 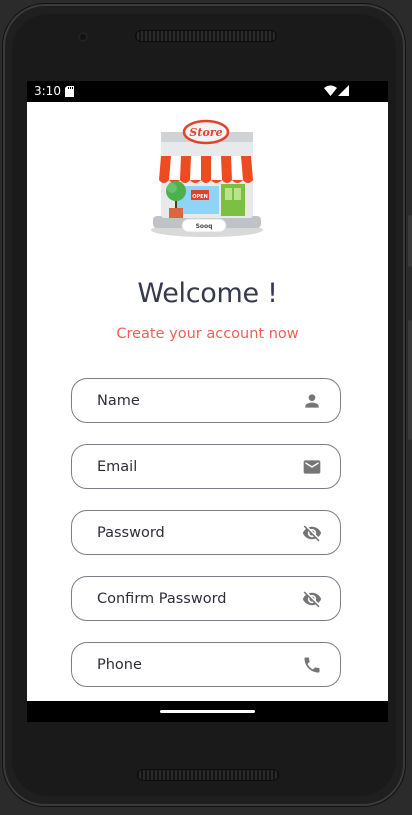 What do you see at coordinates (197, 400) in the screenshot?
I see `name-input` at bounding box center [197, 400].